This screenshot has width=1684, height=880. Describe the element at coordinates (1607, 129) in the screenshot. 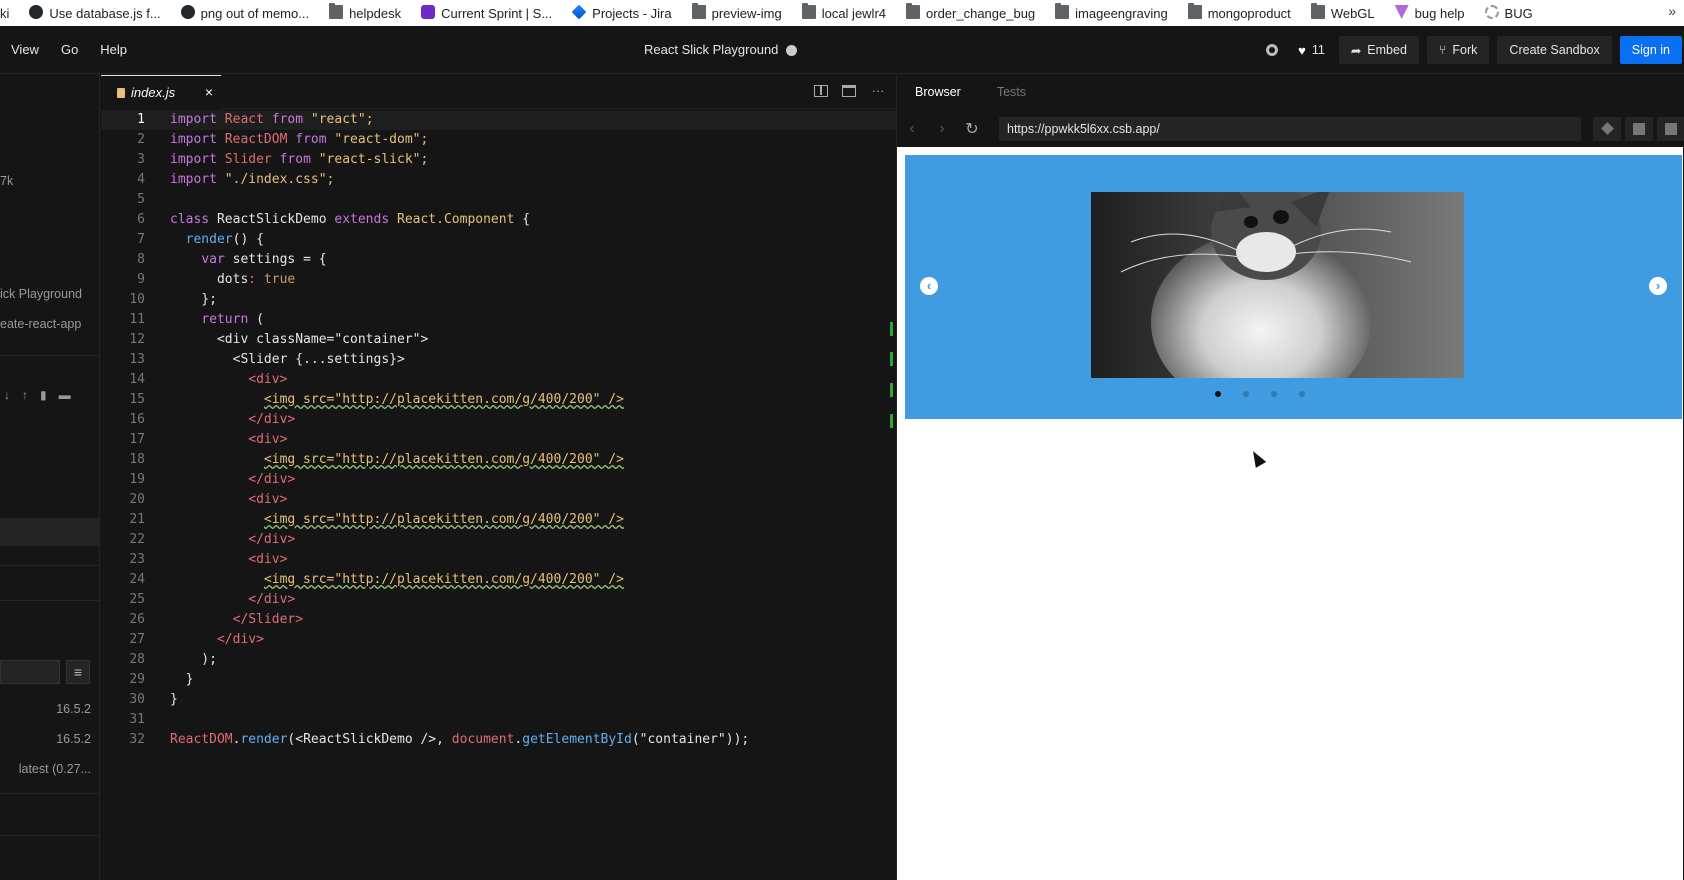

I see `move-icon` at that location.